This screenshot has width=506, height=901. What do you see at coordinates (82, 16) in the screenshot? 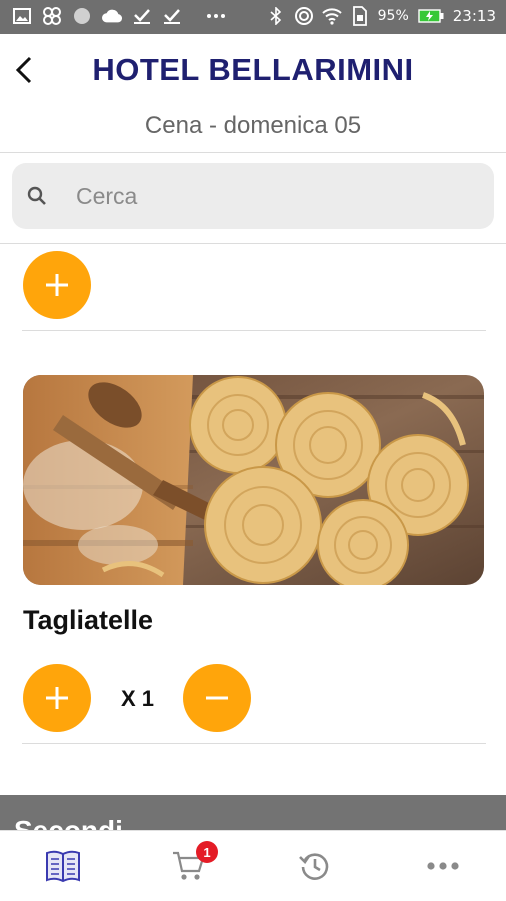
I see `circle-icon` at bounding box center [82, 16].